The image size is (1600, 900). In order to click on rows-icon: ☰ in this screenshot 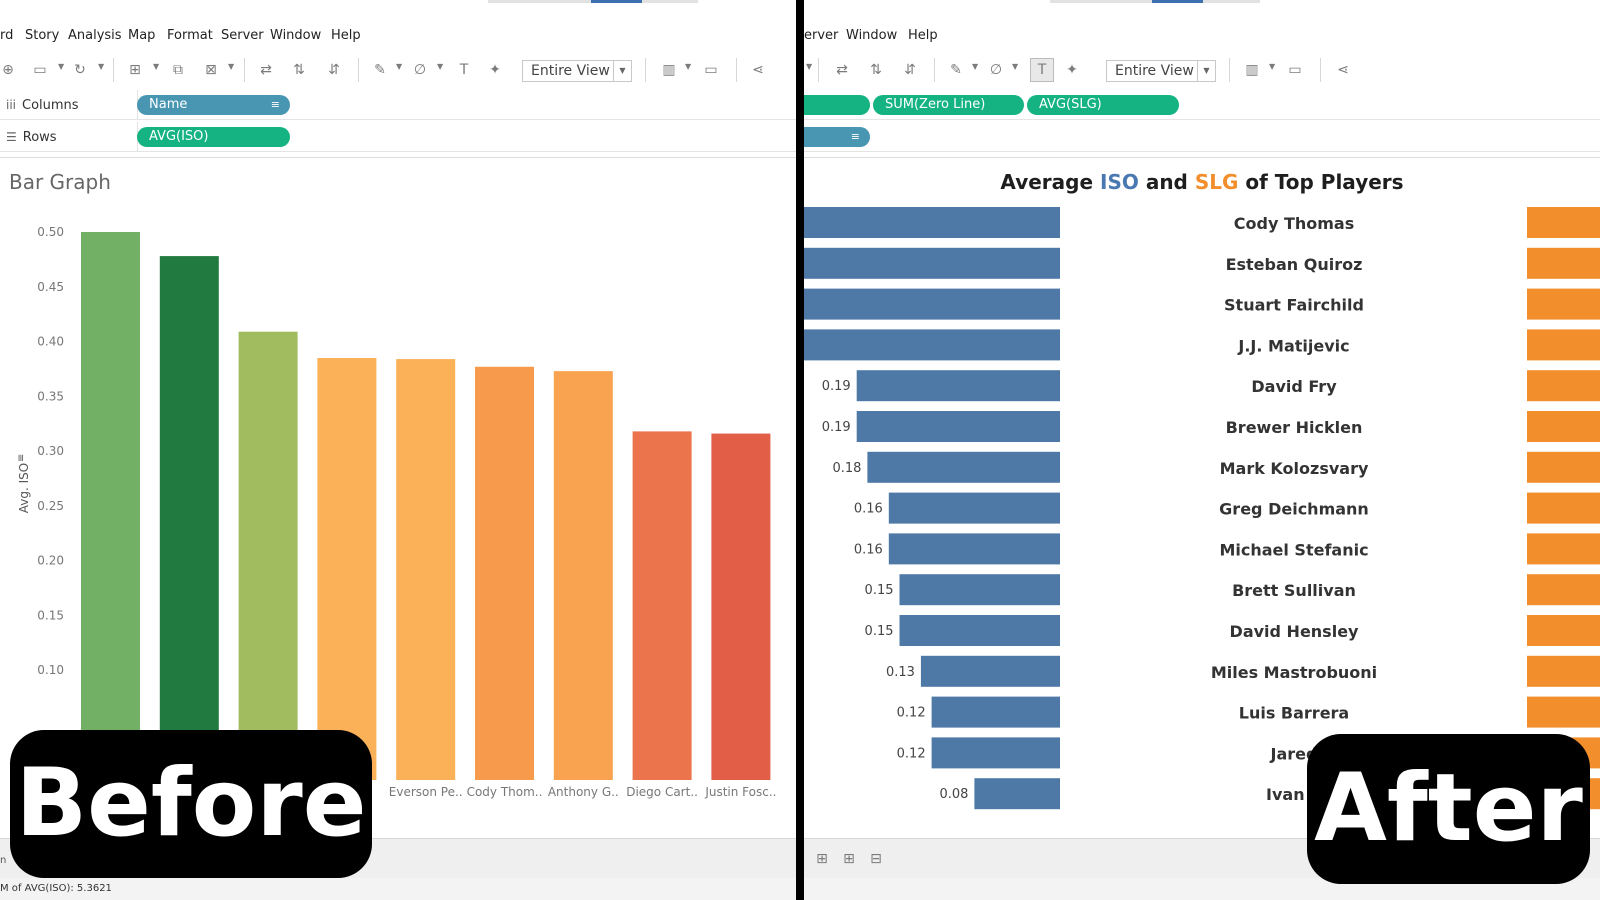, I will do `click(11, 137)`.